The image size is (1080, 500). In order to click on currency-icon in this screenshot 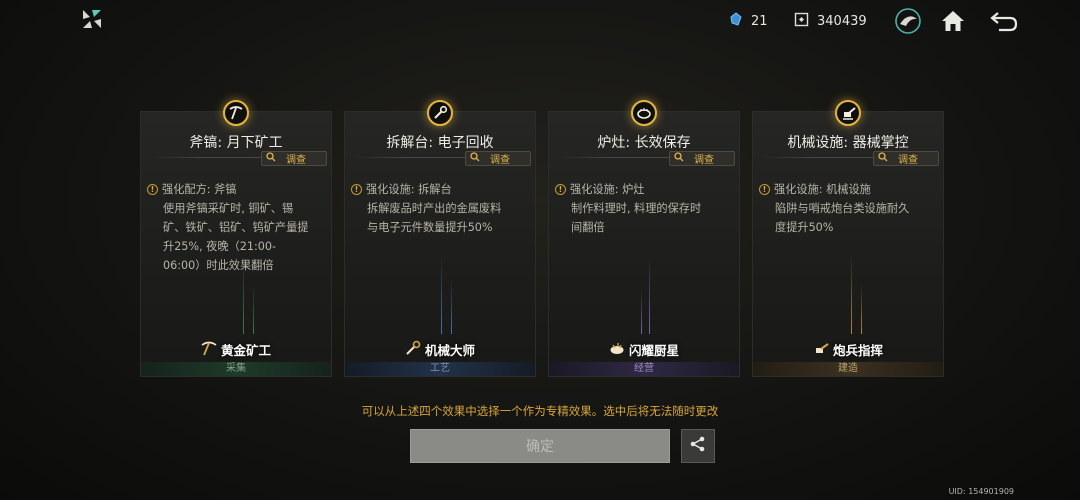, I will do `click(801, 21)`.